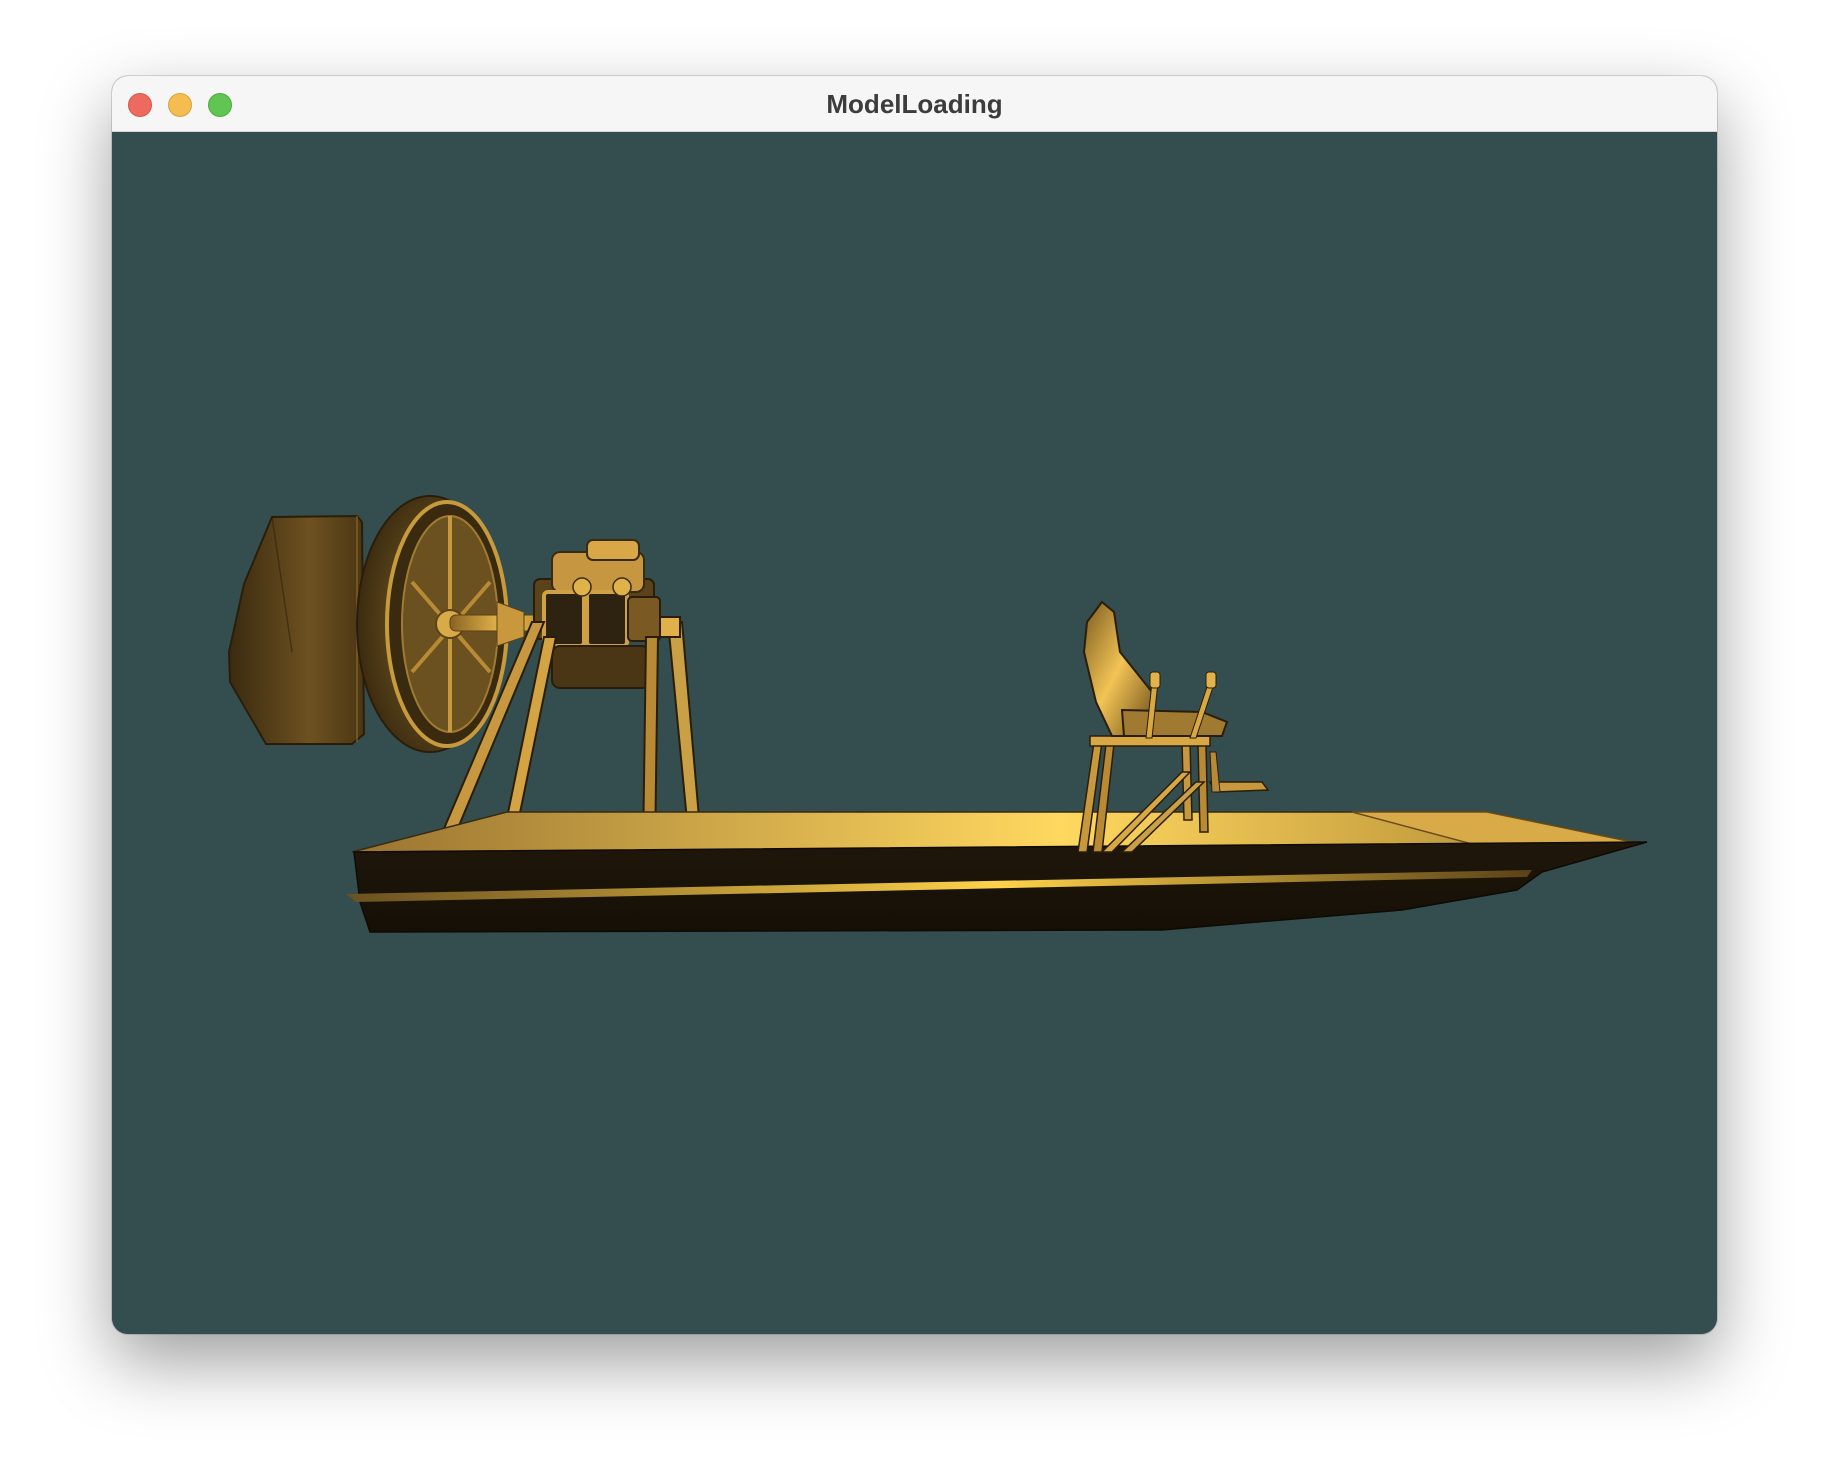 Image resolution: width=1824 pixels, height=1480 pixels. What do you see at coordinates (997, 887) in the screenshot?
I see `hull` at bounding box center [997, 887].